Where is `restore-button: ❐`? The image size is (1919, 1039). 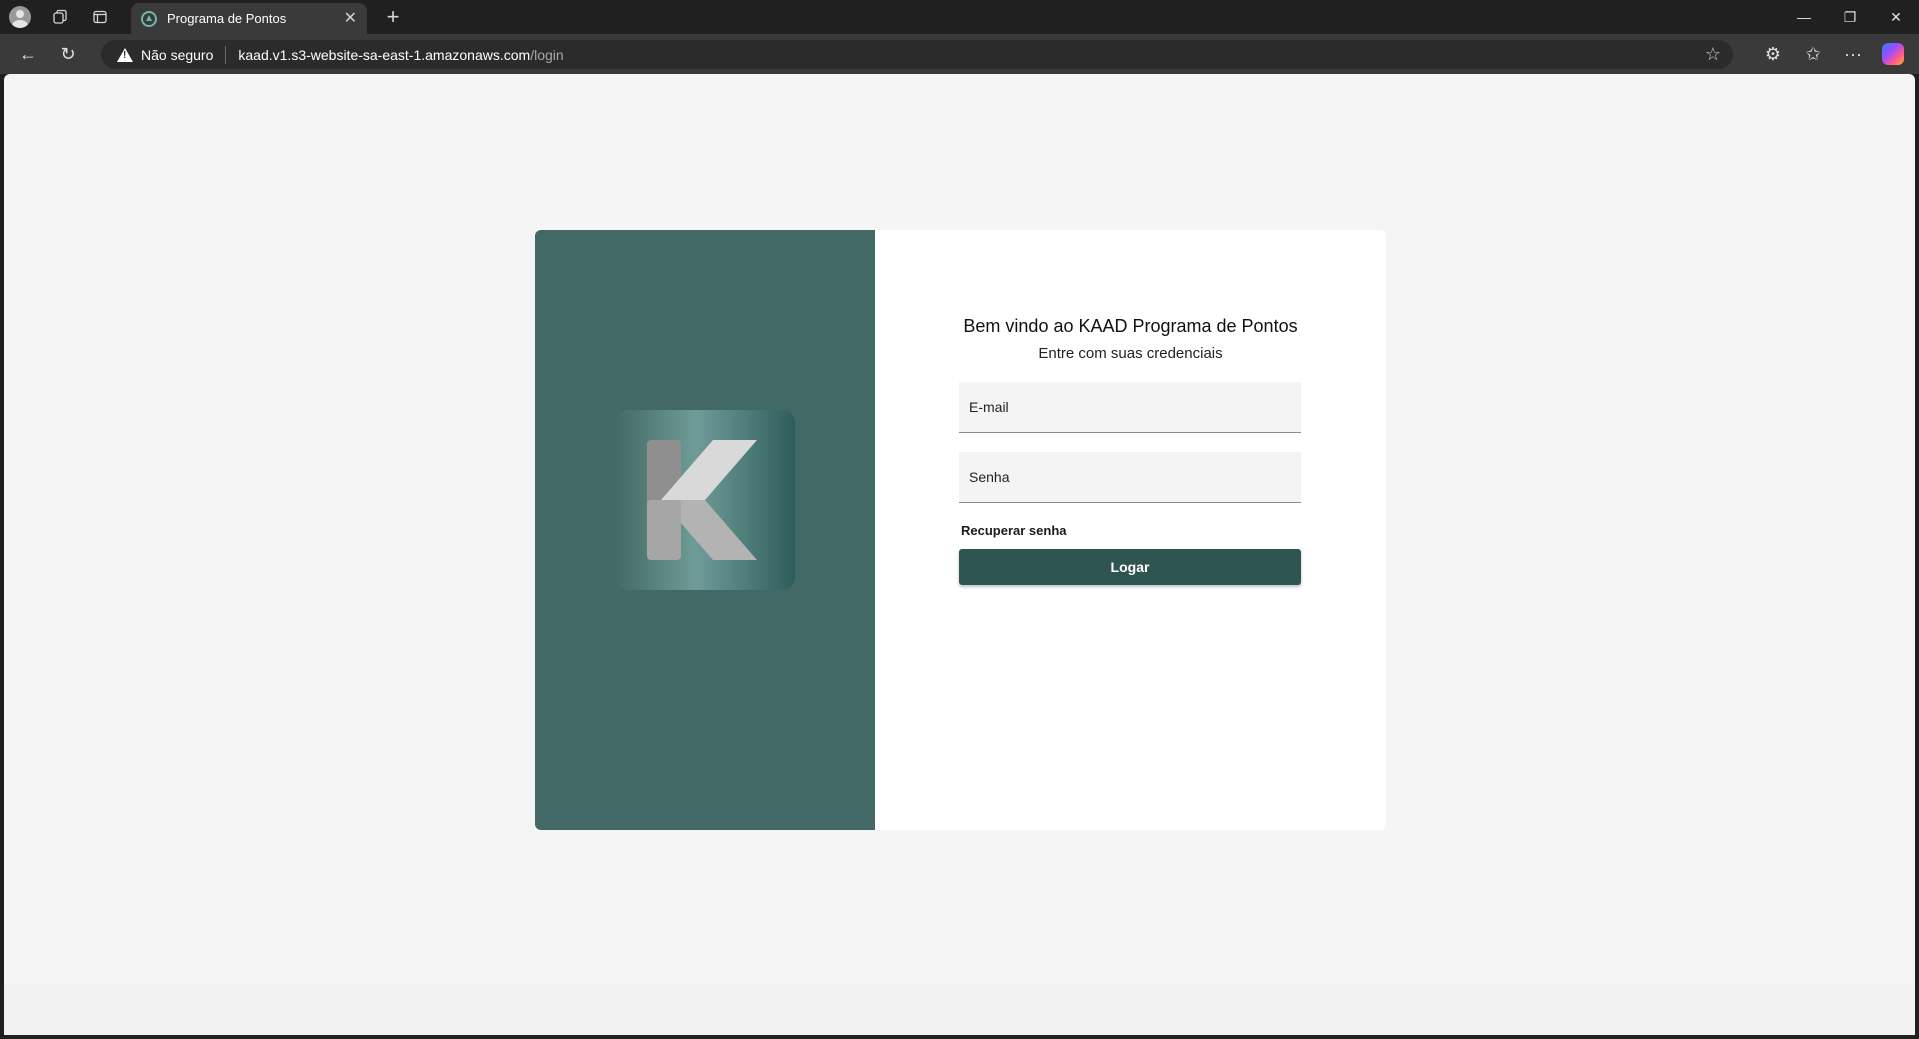 restore-button: ❐ is located at coordinates (1850, 17).